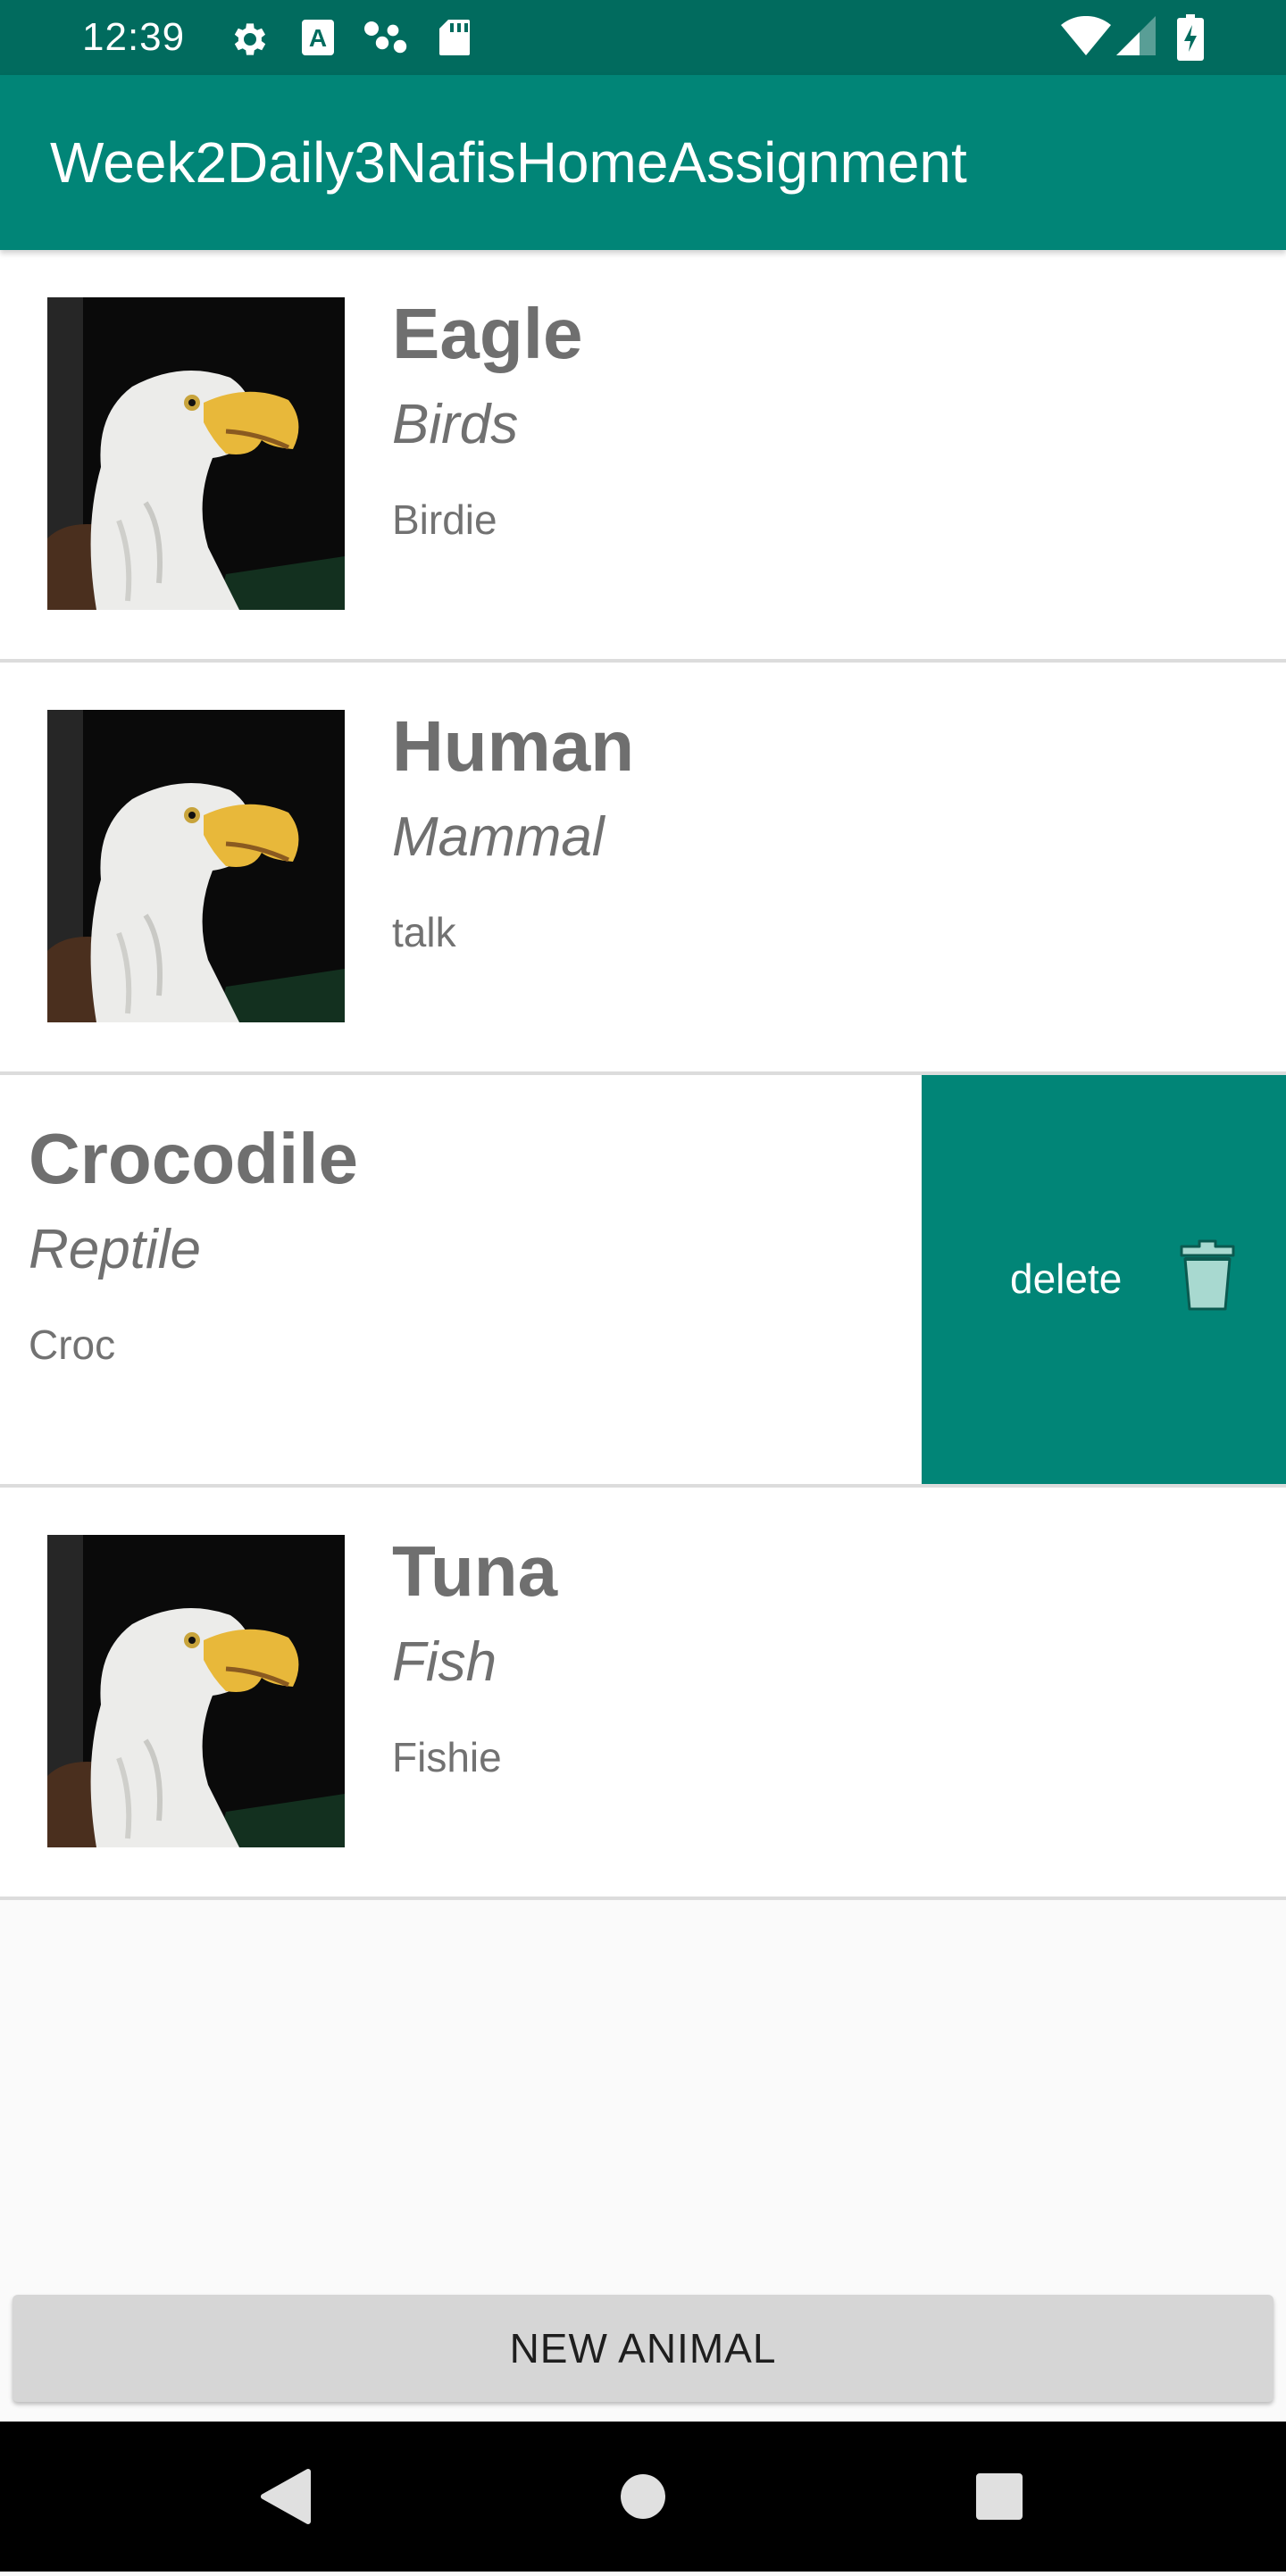 The height and width of the screenshot is (2576, 1286). I want to click on recents-button, so click(1001, 2497).